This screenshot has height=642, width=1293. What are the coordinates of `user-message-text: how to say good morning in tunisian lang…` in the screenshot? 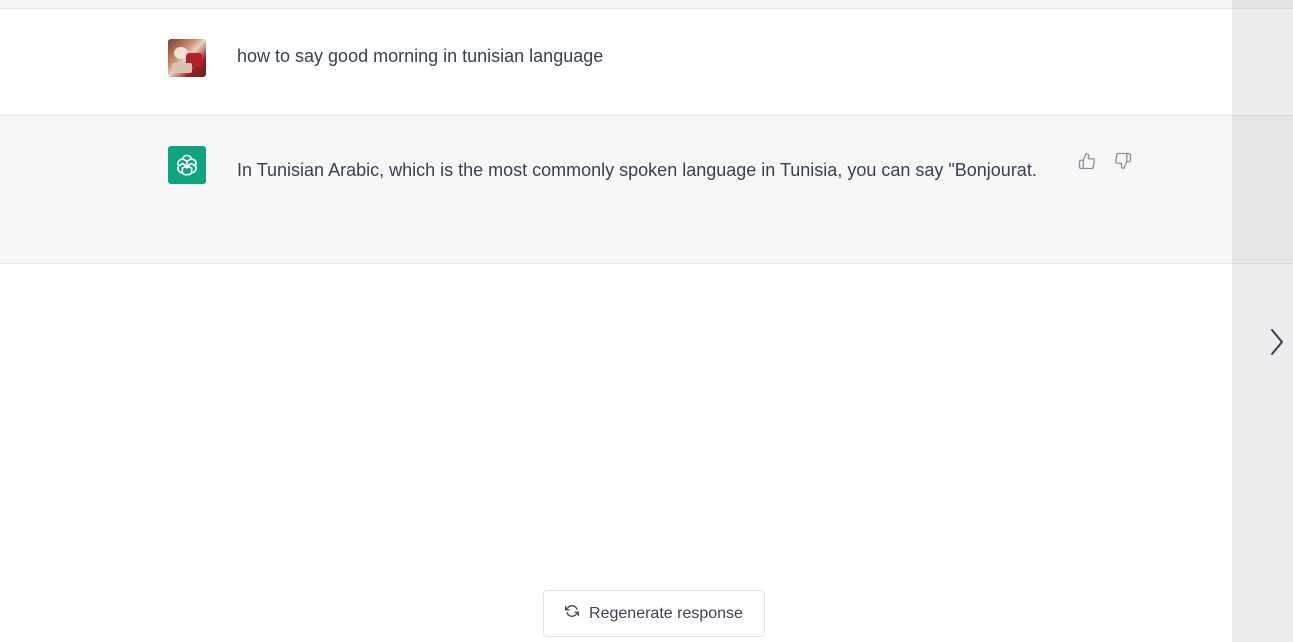 It's located at (420, 56).